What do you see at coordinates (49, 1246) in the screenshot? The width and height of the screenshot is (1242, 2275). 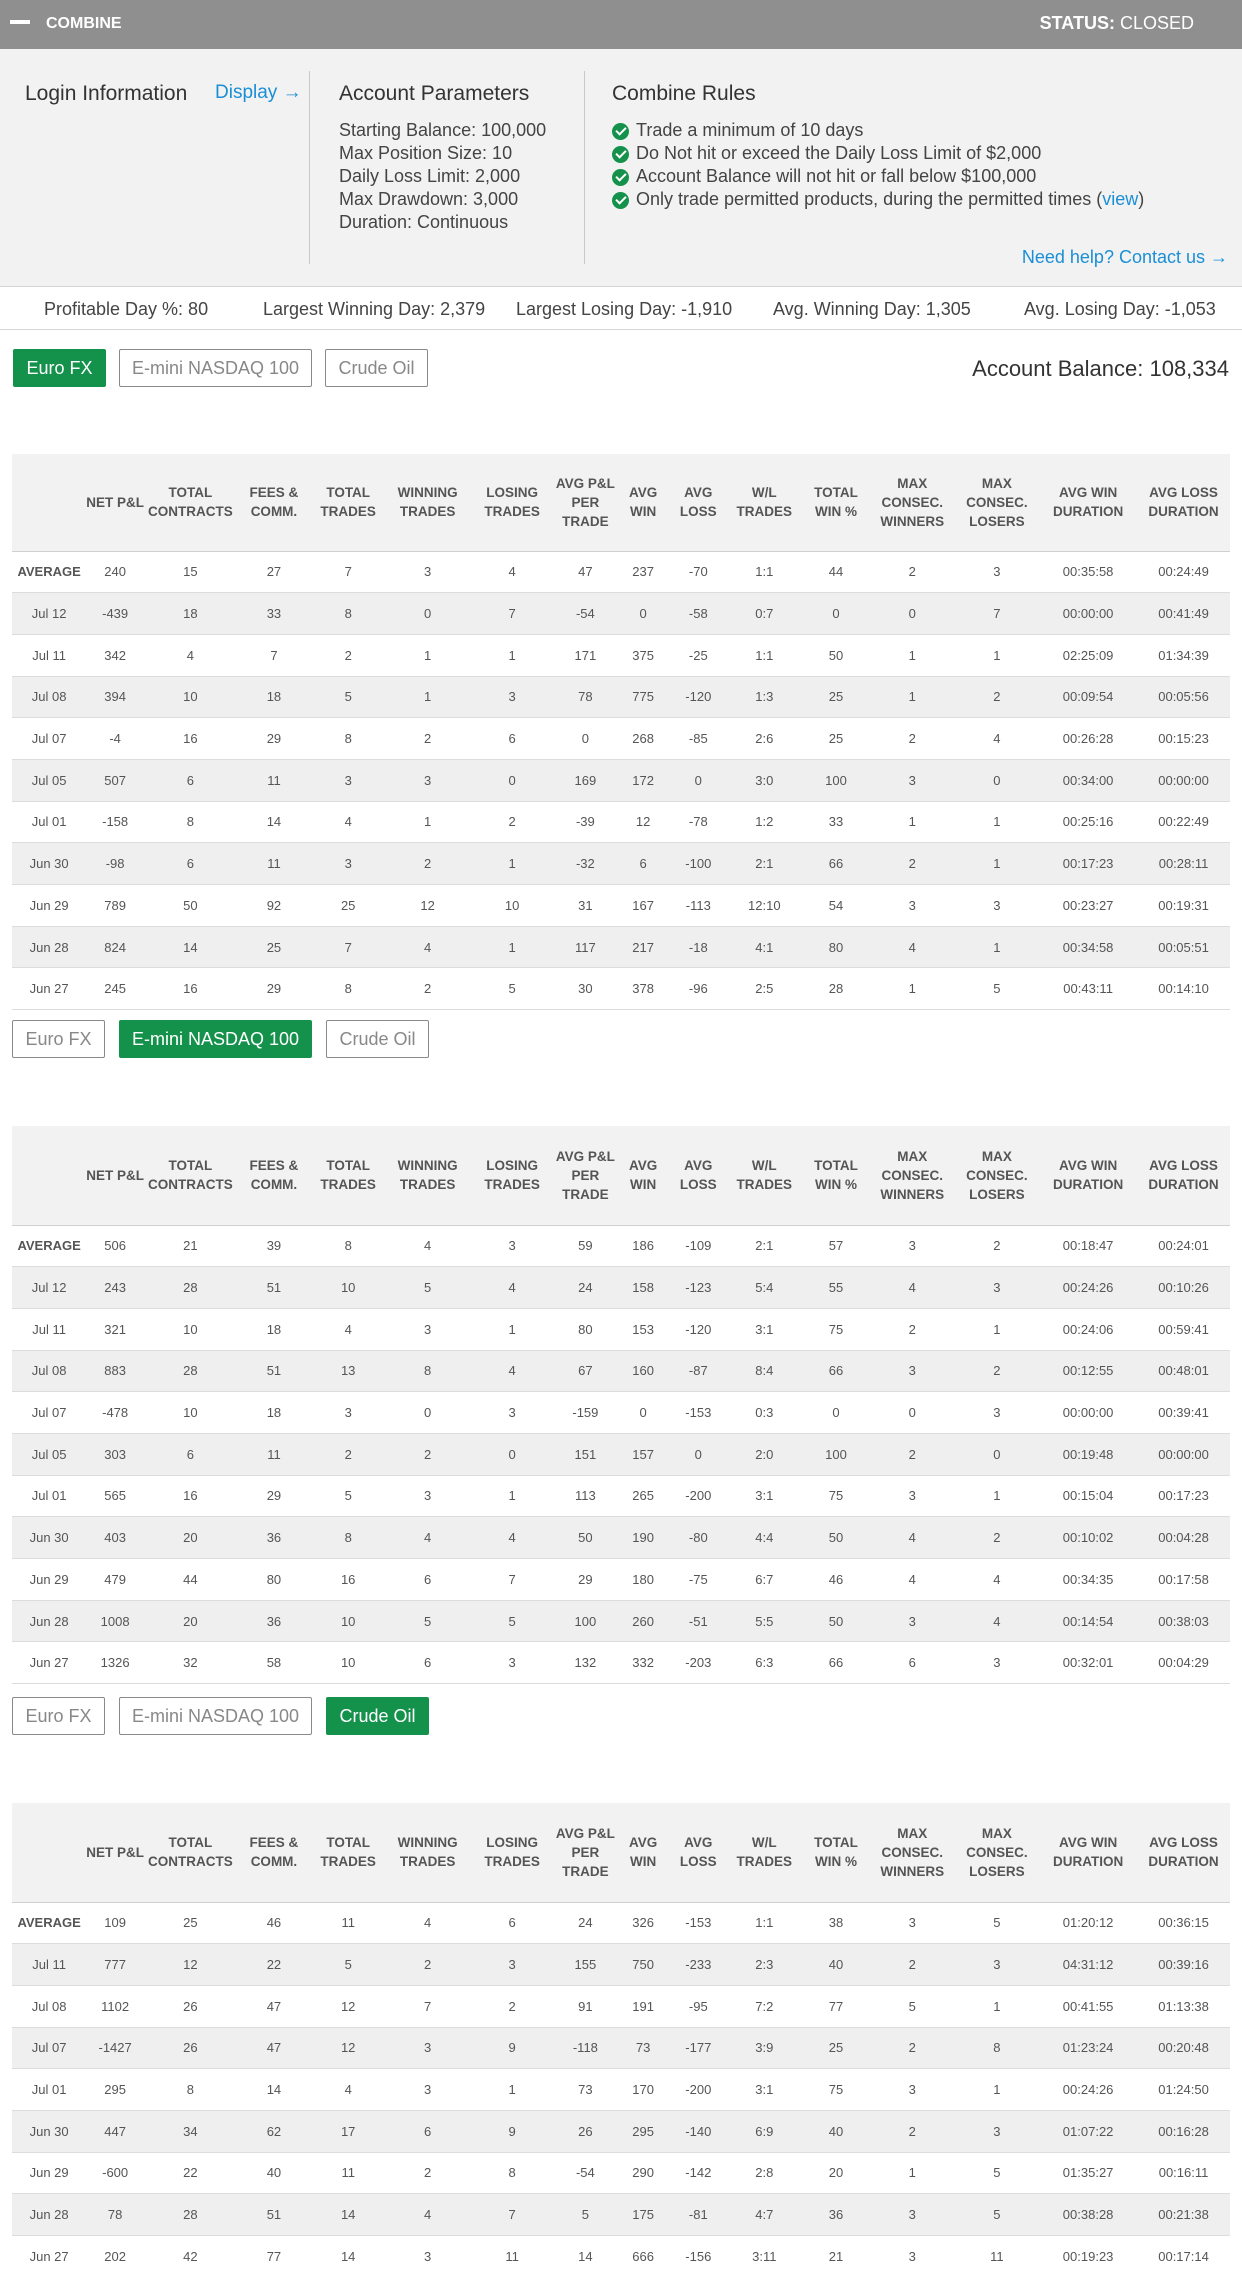 I see `row-date: AVERAGE` at bounding box center [49, 1246].